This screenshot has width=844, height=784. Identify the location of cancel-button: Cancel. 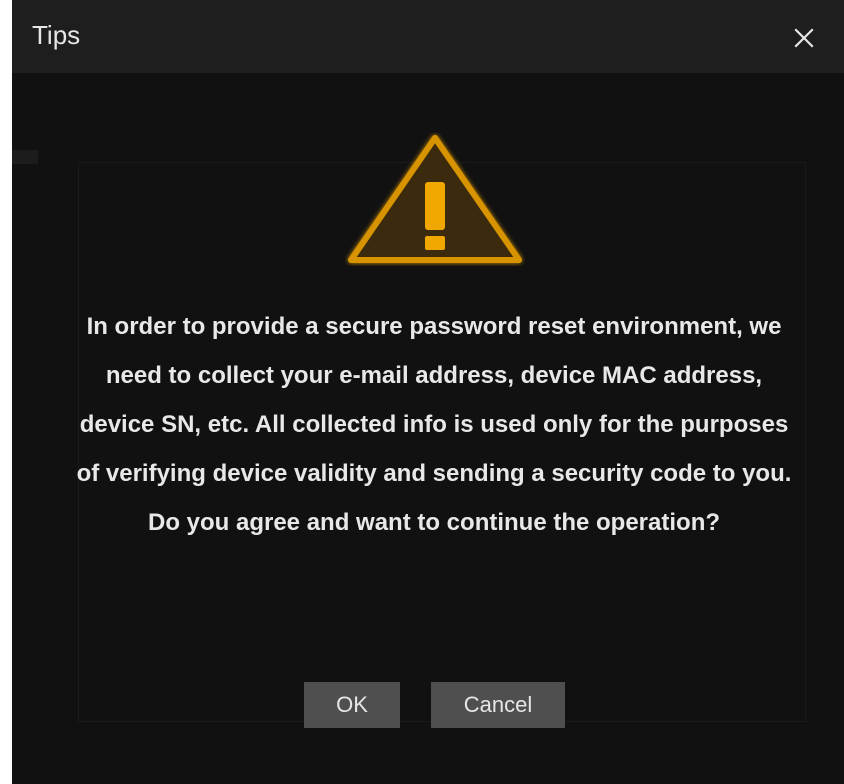
(498, 705).